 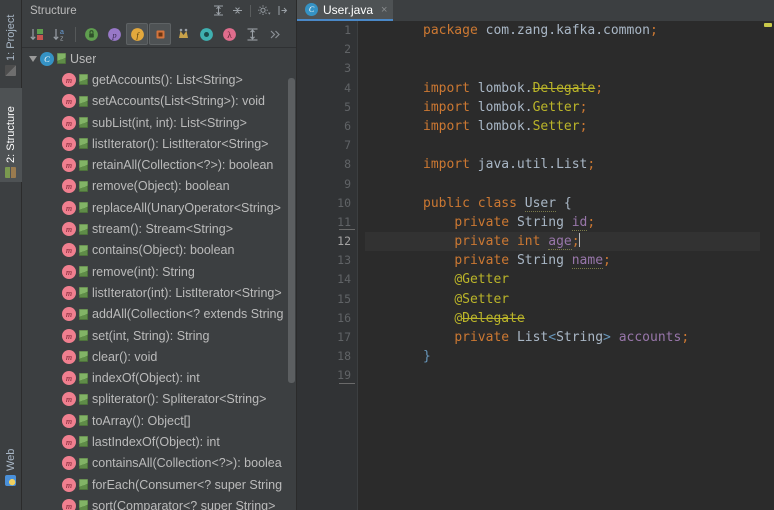 I want to click on svg-text: z, so click(x=62, y=38).